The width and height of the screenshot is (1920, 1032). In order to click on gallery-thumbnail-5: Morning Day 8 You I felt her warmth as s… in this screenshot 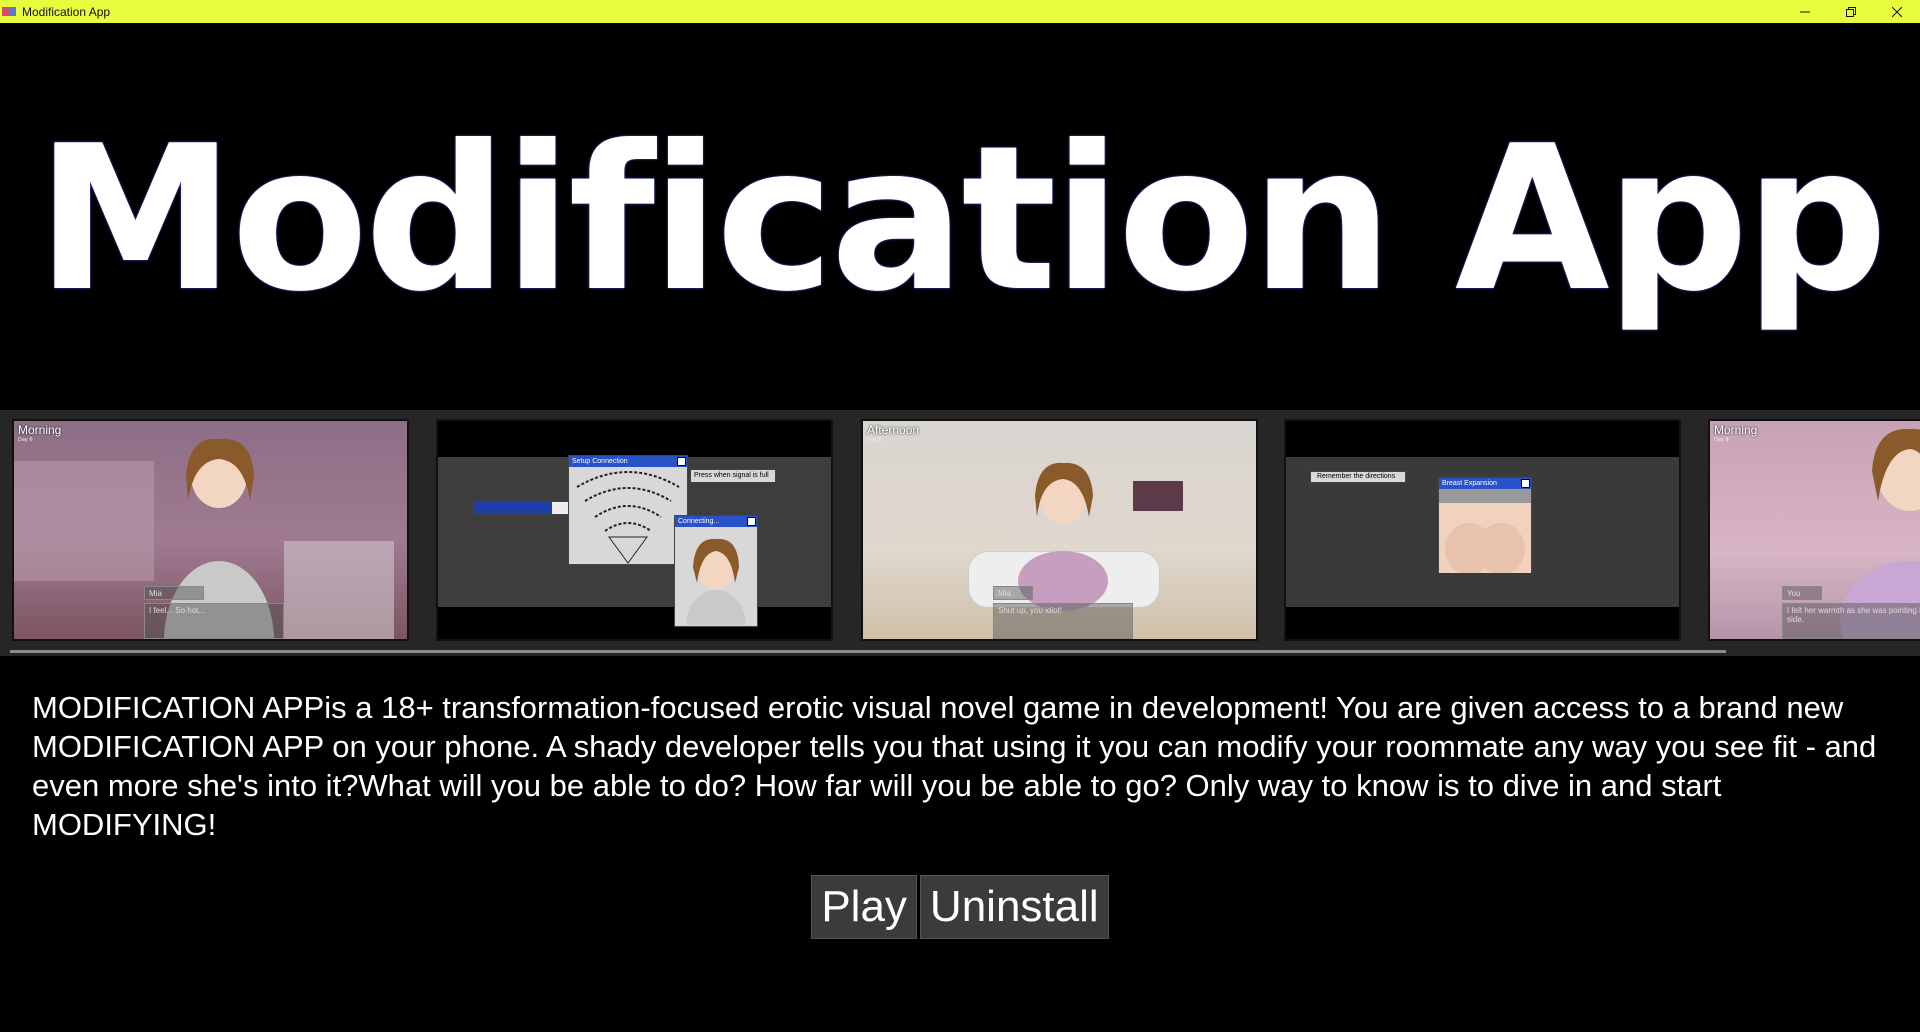, I will do `click(1814, 530)`.